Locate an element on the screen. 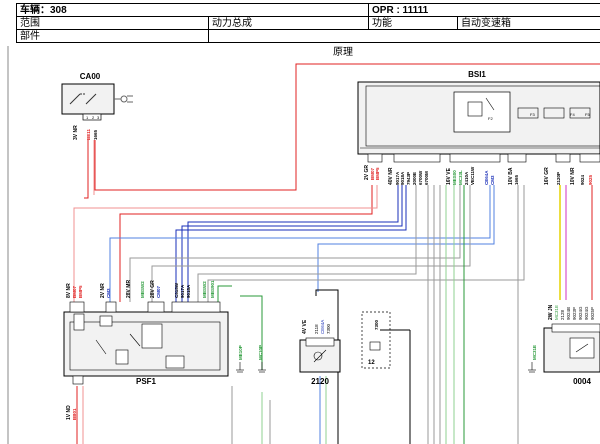 The width and height of the screenshot is (600, 444). svg-text: F4 is located at coordinates (572, 114).